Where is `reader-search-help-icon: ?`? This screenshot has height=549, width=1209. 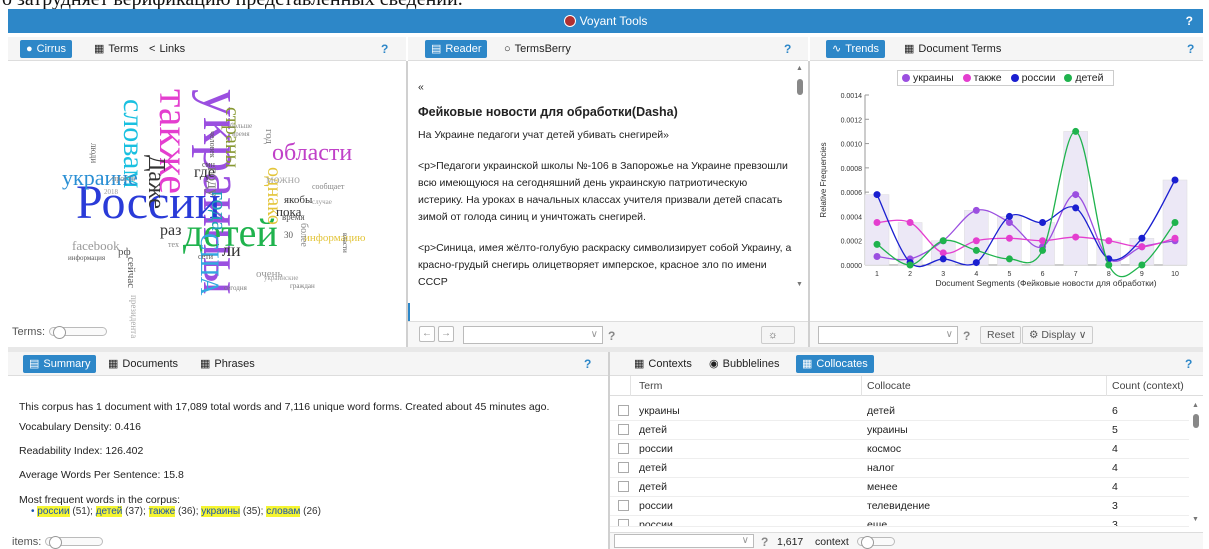
reader-search-help-icon: ? is located at coordinates (611, 336).